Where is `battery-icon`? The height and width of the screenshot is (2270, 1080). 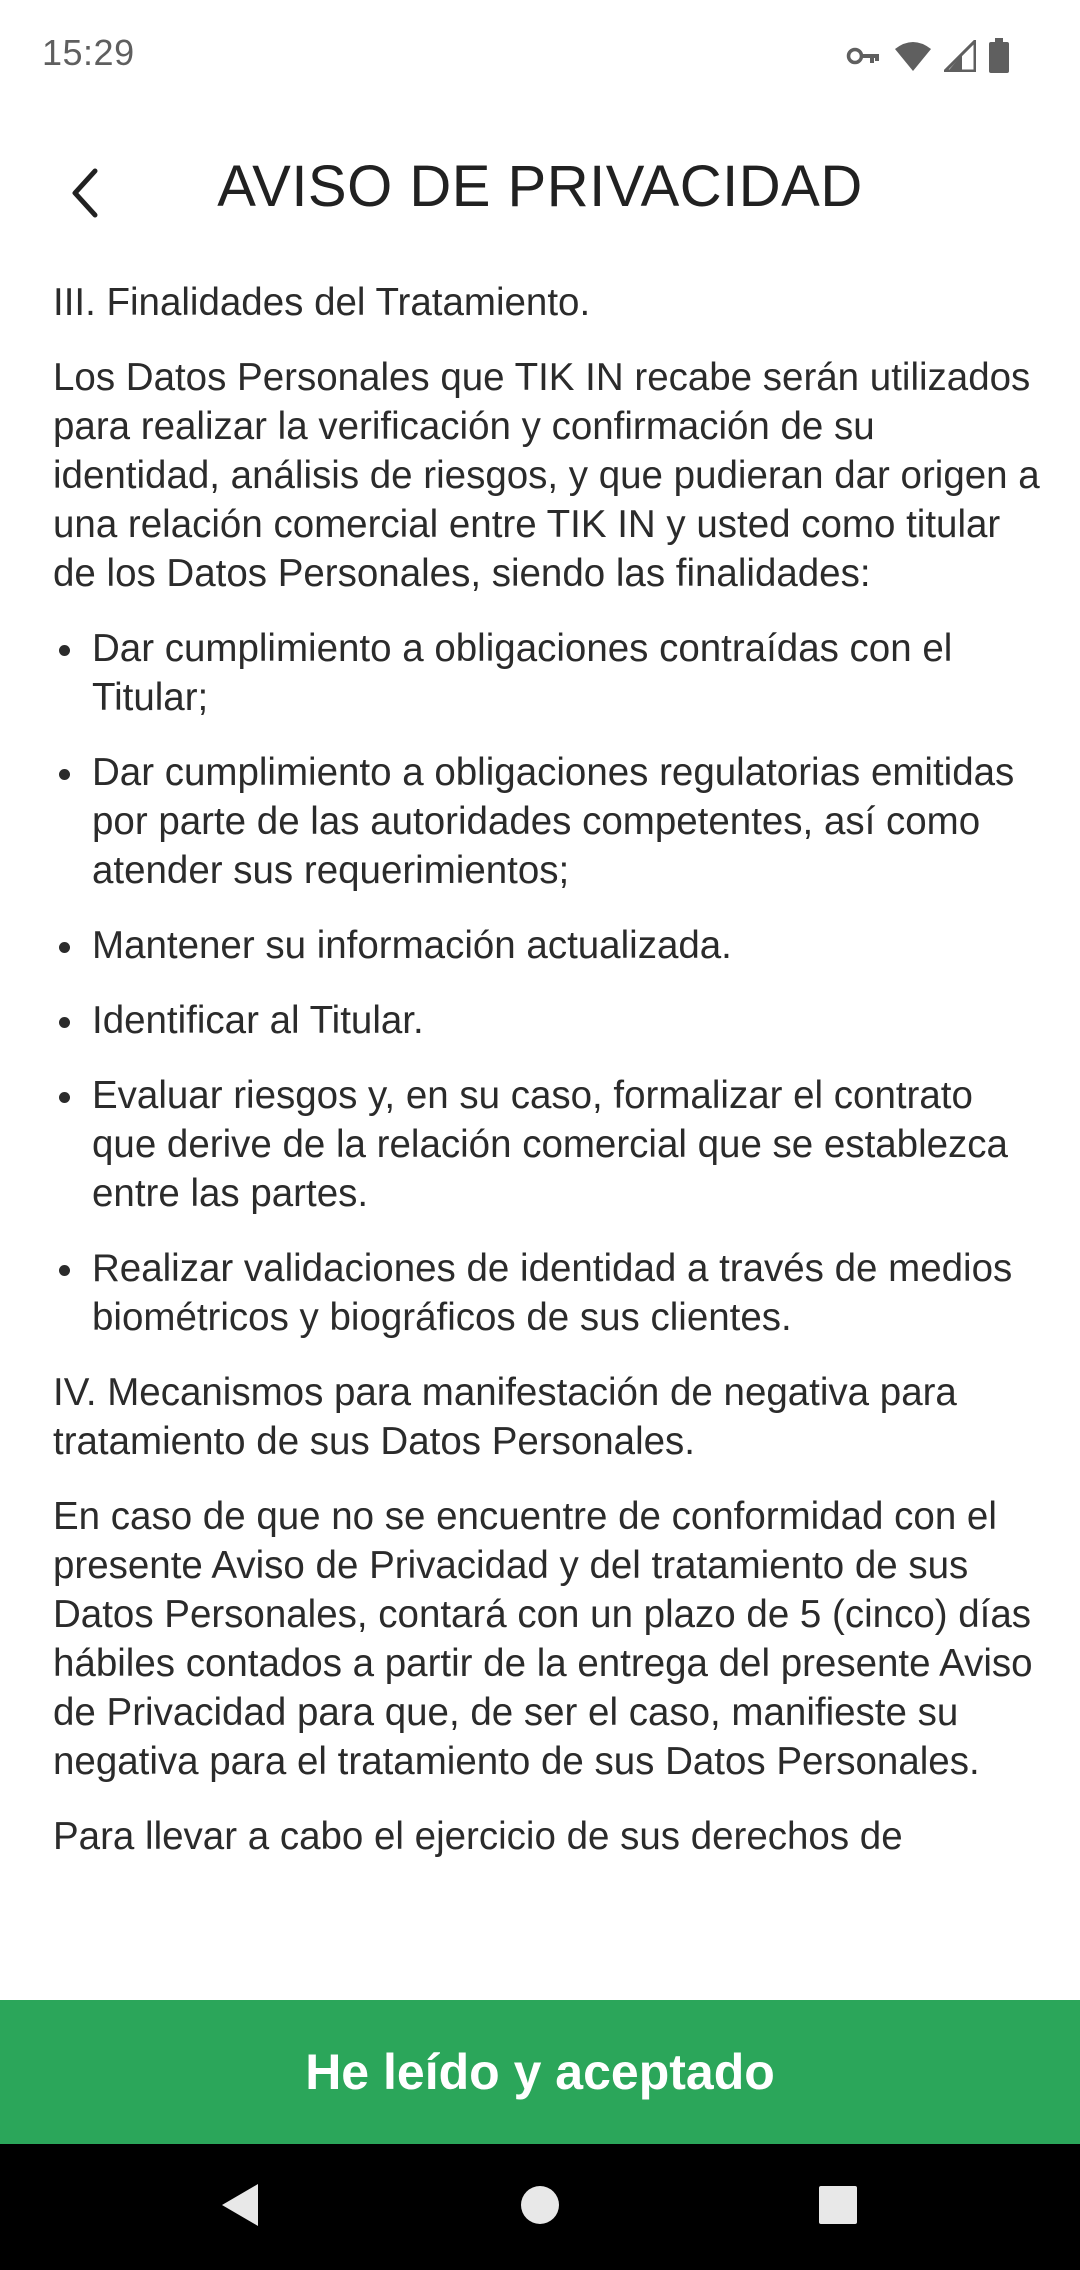 battery-icon is located at coordinates (999, 56).